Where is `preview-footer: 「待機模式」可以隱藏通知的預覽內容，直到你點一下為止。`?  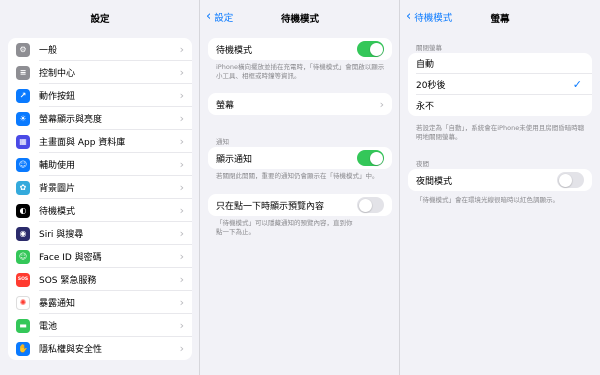
preview-footer: 「待機模式」可以隱藏通知的預覽內容，直到你點一下為止。 is located at coordinates (284, 227).